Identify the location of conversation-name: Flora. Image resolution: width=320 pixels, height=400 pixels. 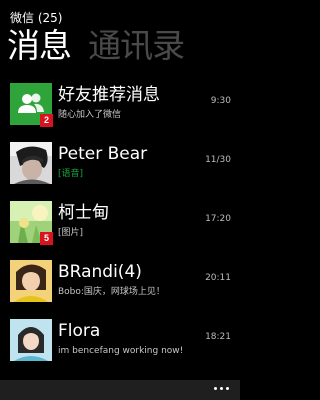
(79, 331).